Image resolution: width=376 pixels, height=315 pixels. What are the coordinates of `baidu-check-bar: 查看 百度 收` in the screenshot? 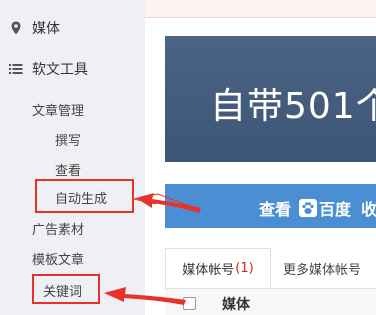 It's located at (270, 206).